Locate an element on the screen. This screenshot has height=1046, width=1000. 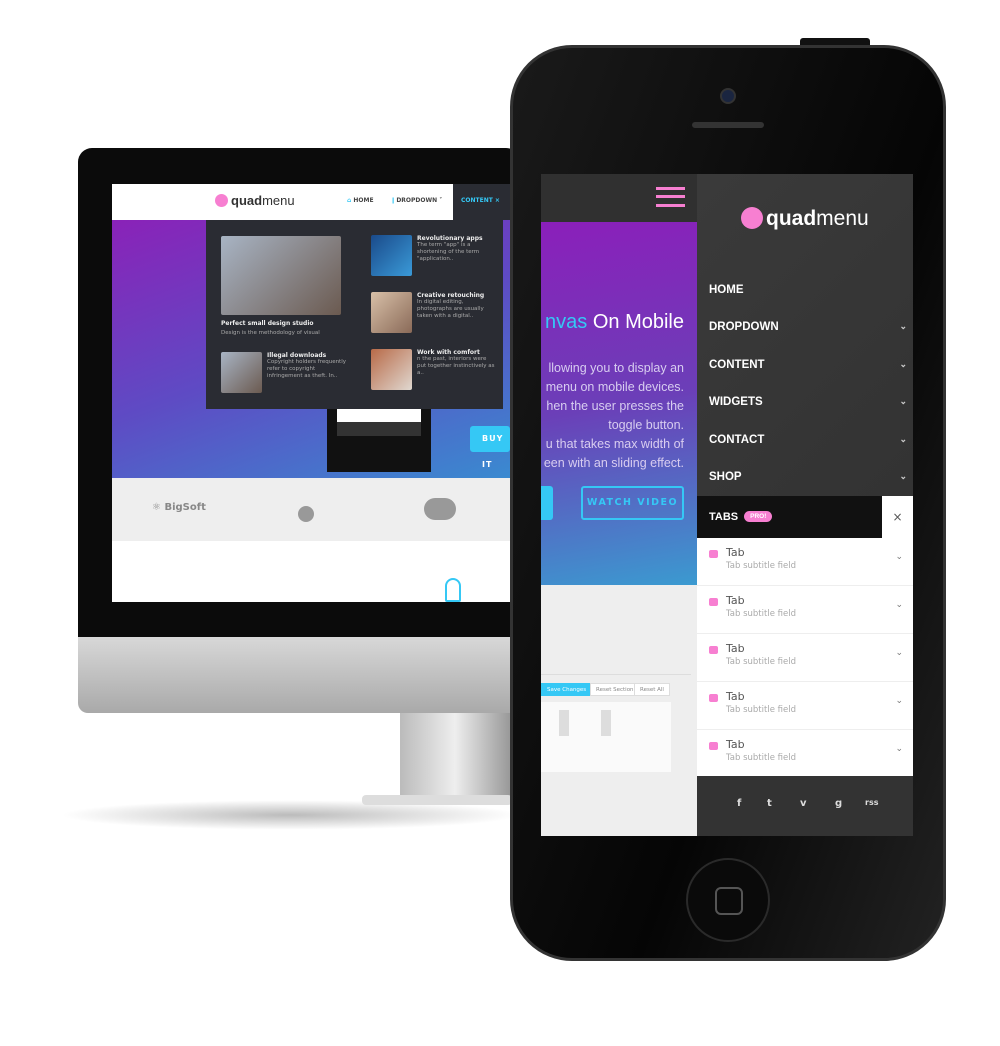
nav-content: CONTENT × is located at coordinates (480, 200).